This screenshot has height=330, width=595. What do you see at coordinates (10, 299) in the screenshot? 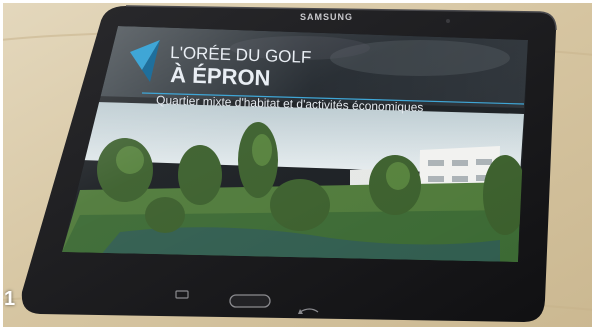
I see `photo-number-label: 1` at bounding box center [10, 299].